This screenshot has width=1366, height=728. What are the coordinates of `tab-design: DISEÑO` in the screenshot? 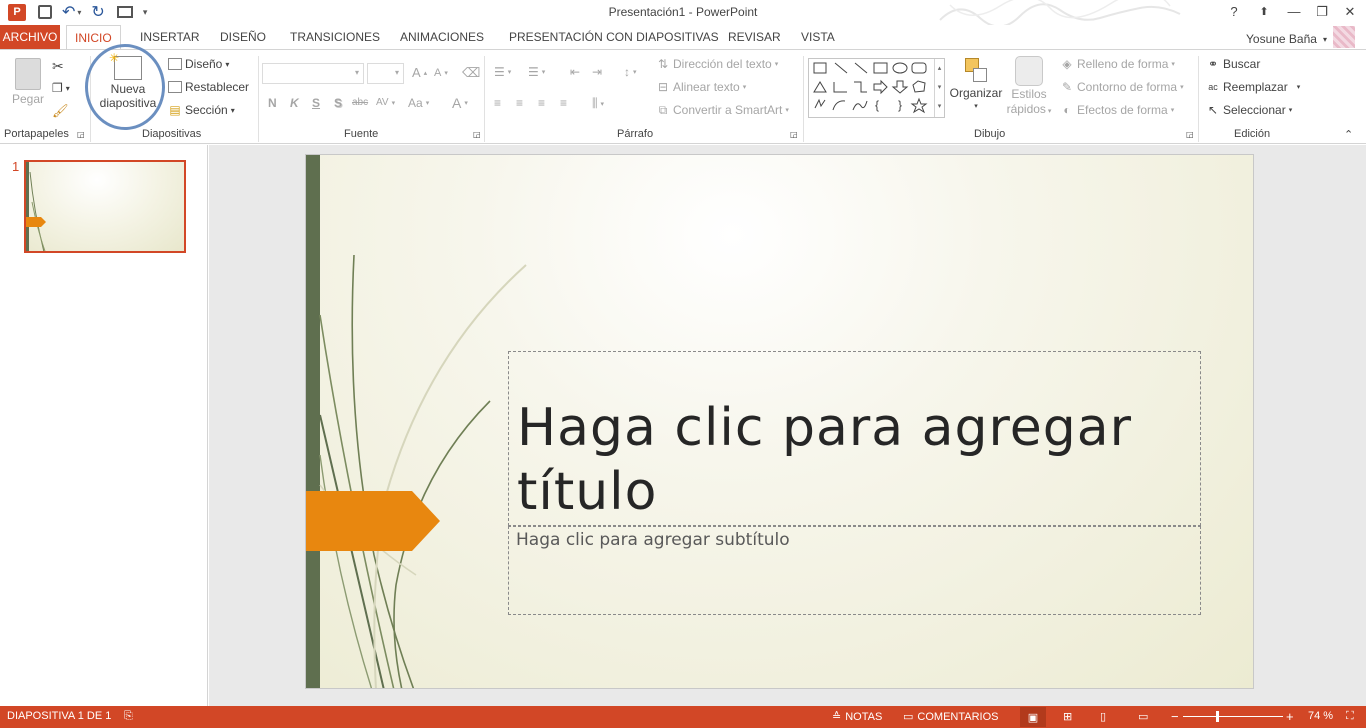 It's located at (243, 37).